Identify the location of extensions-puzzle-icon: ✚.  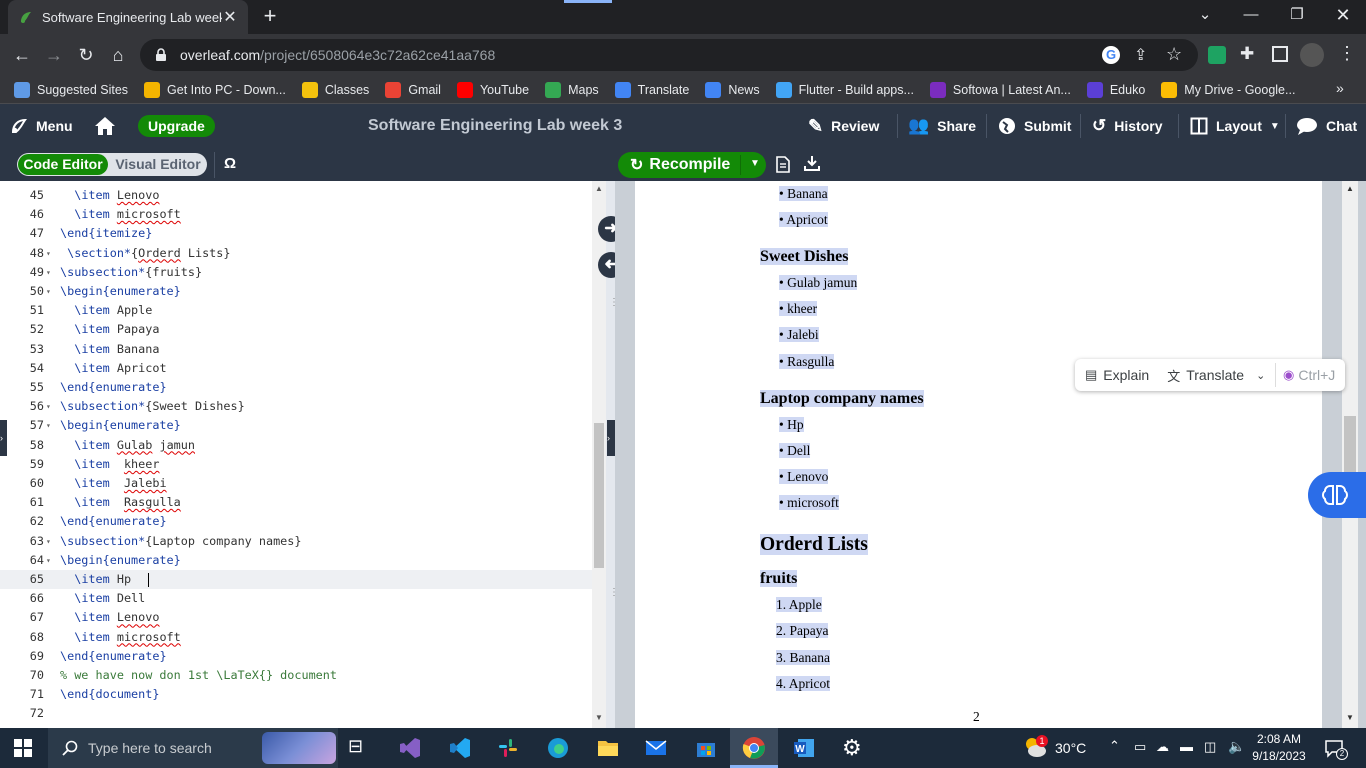
(1247, 54).